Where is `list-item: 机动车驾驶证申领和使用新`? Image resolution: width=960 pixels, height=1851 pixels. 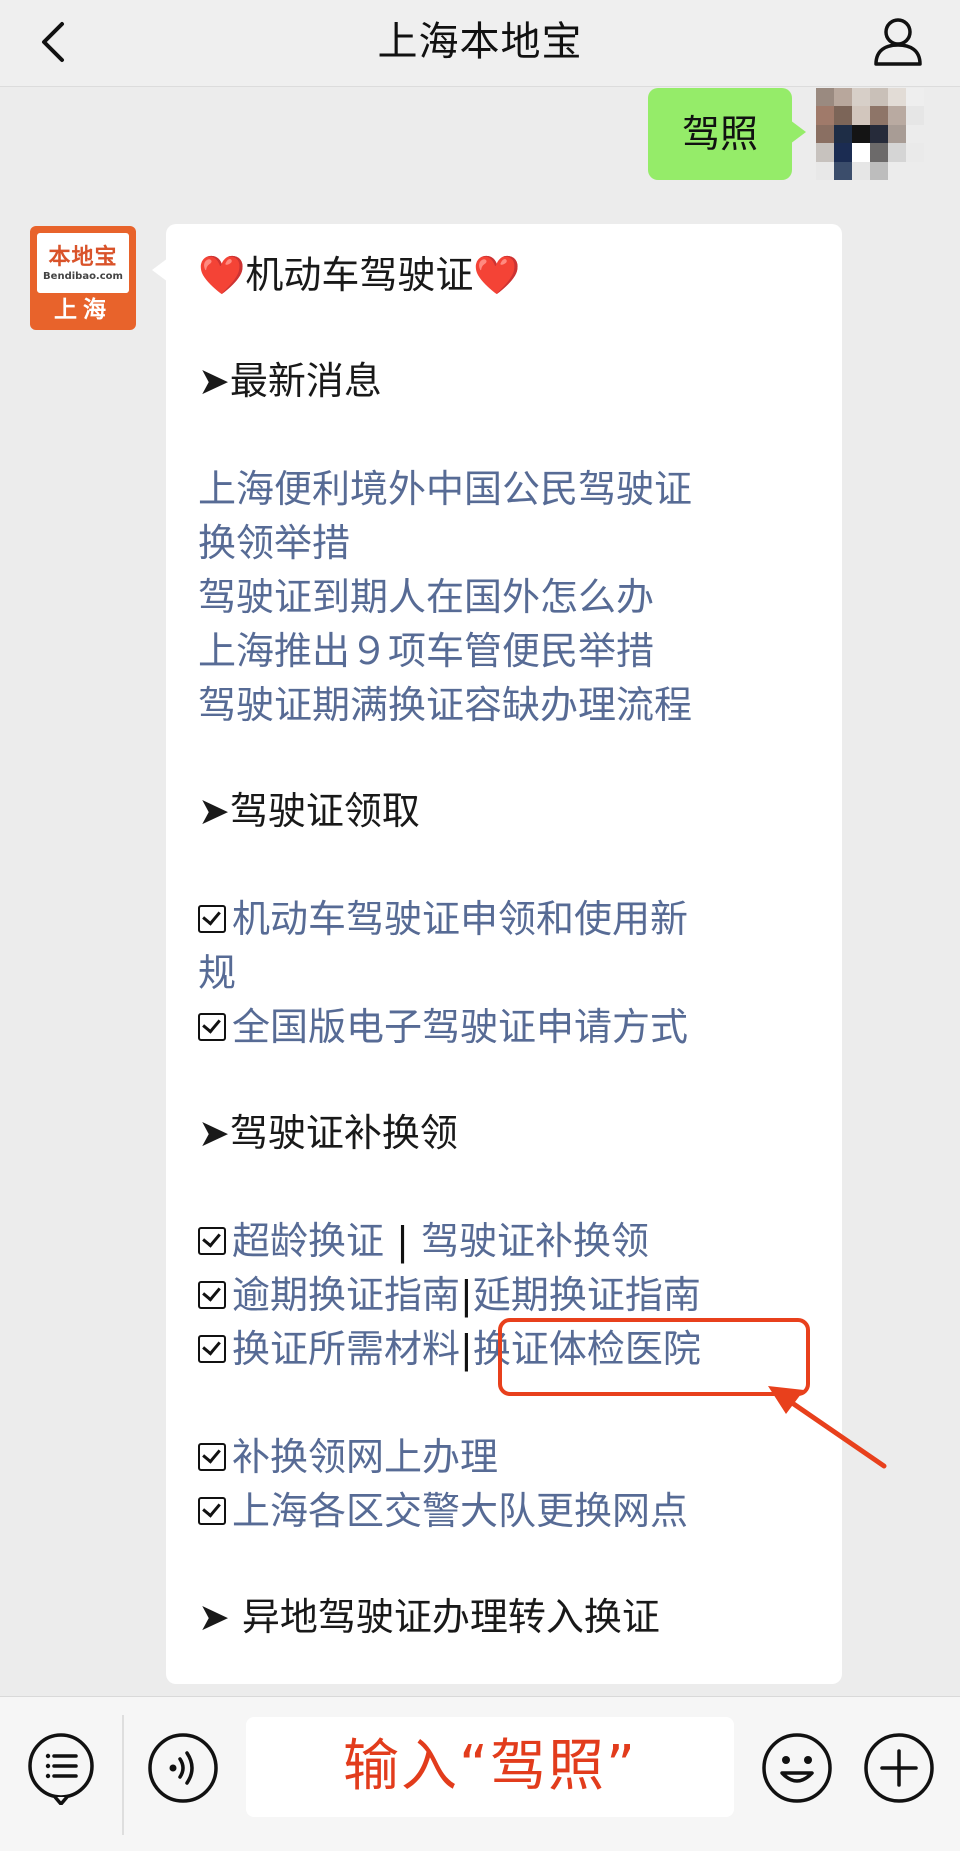
list-item: 机动车驾驶证申领和使用新 is located at coordinates (443, 919).